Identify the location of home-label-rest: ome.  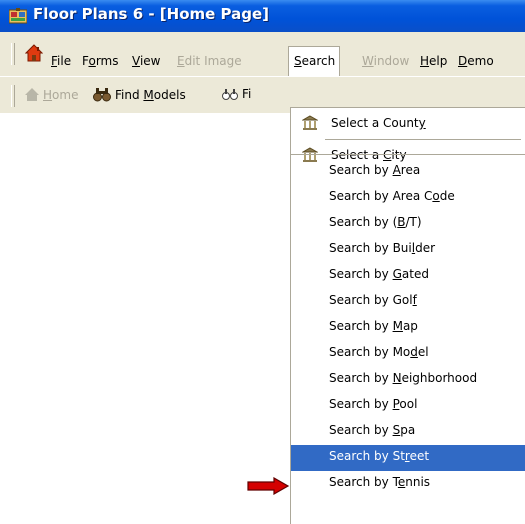
(65, 95).